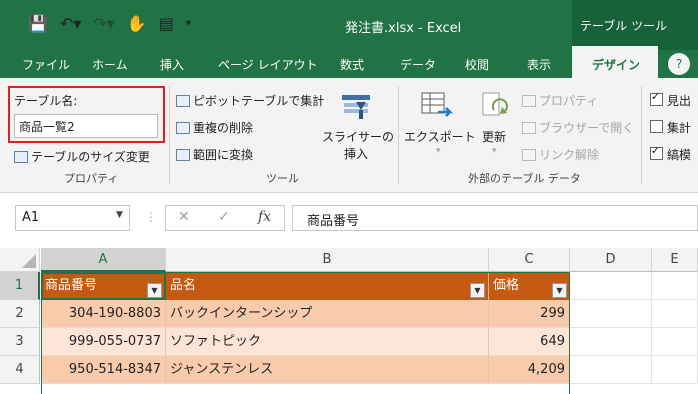  Describe the element at coordinates (46, 101) in the screenshot. I see `table-name-label: テーブル名:` at that location.